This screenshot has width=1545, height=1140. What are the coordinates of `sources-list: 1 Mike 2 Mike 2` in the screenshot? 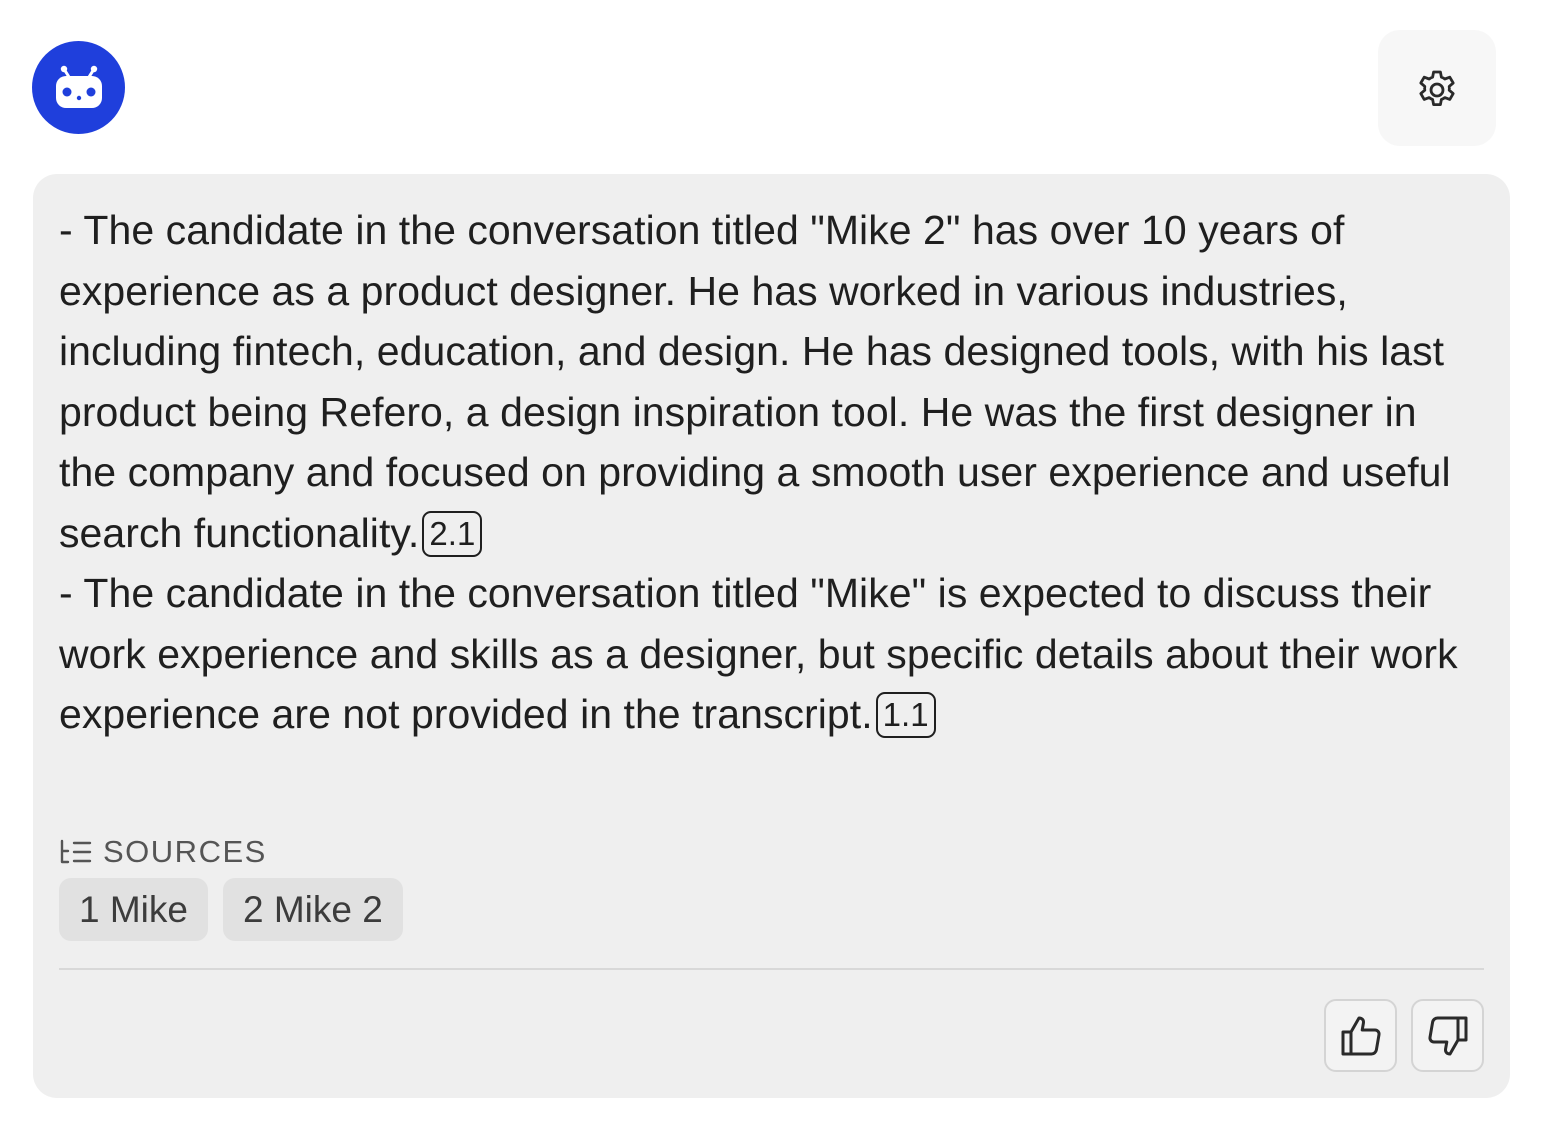 It's located at (231, 909).